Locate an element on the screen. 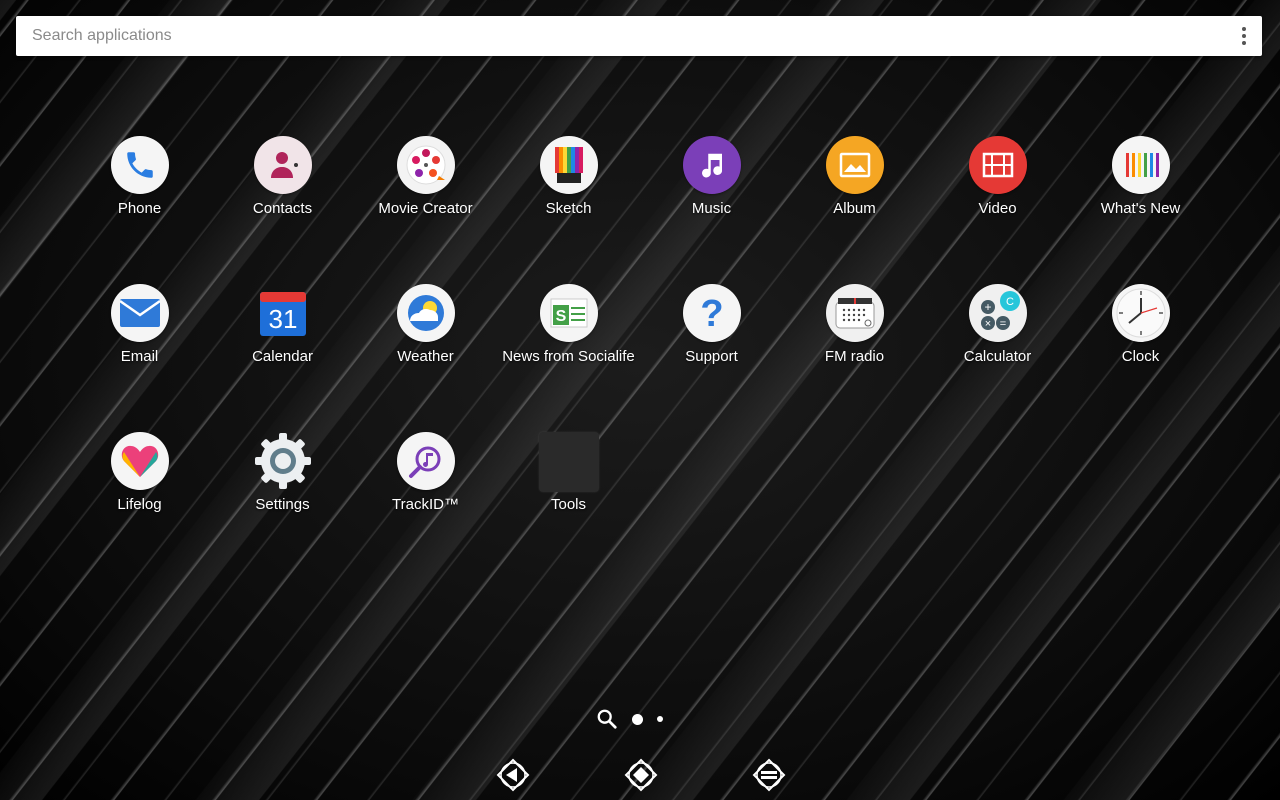 Image resolution: width=1280 pixels, height=800 pixels. app-weather: Weather is located at coordinates (425, 325).